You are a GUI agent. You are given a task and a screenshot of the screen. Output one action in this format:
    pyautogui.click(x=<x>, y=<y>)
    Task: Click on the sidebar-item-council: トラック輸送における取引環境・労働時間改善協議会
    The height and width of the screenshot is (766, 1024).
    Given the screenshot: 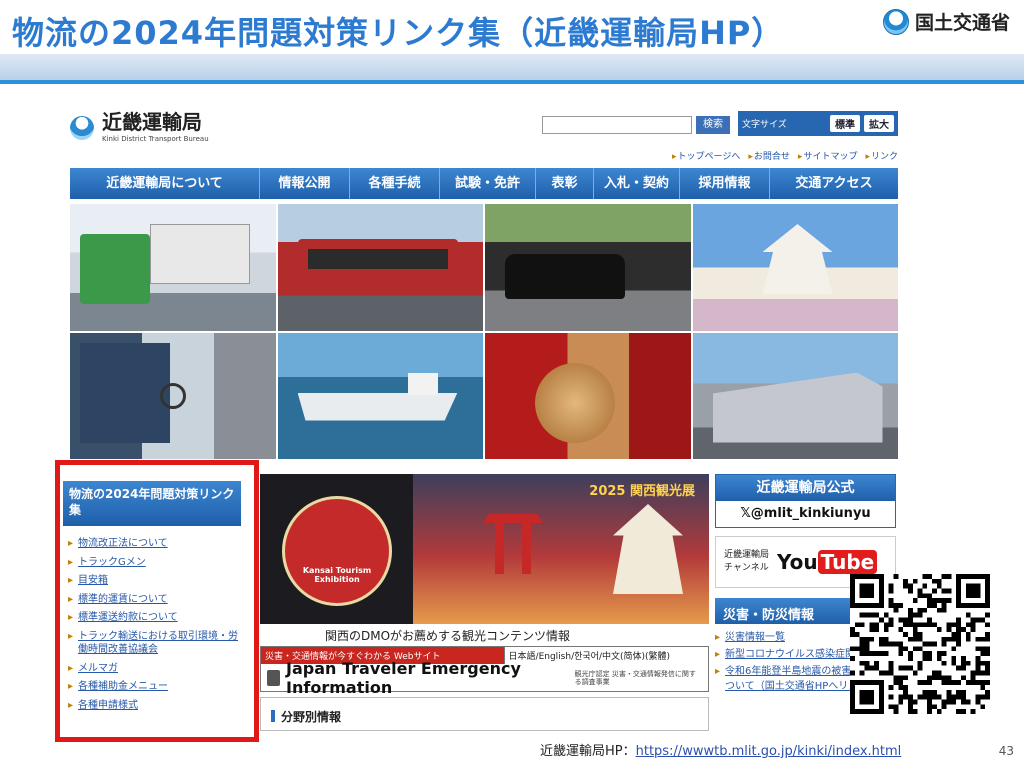 What is the action you would take?
    pyautogui.click(x=157, y=643)
    